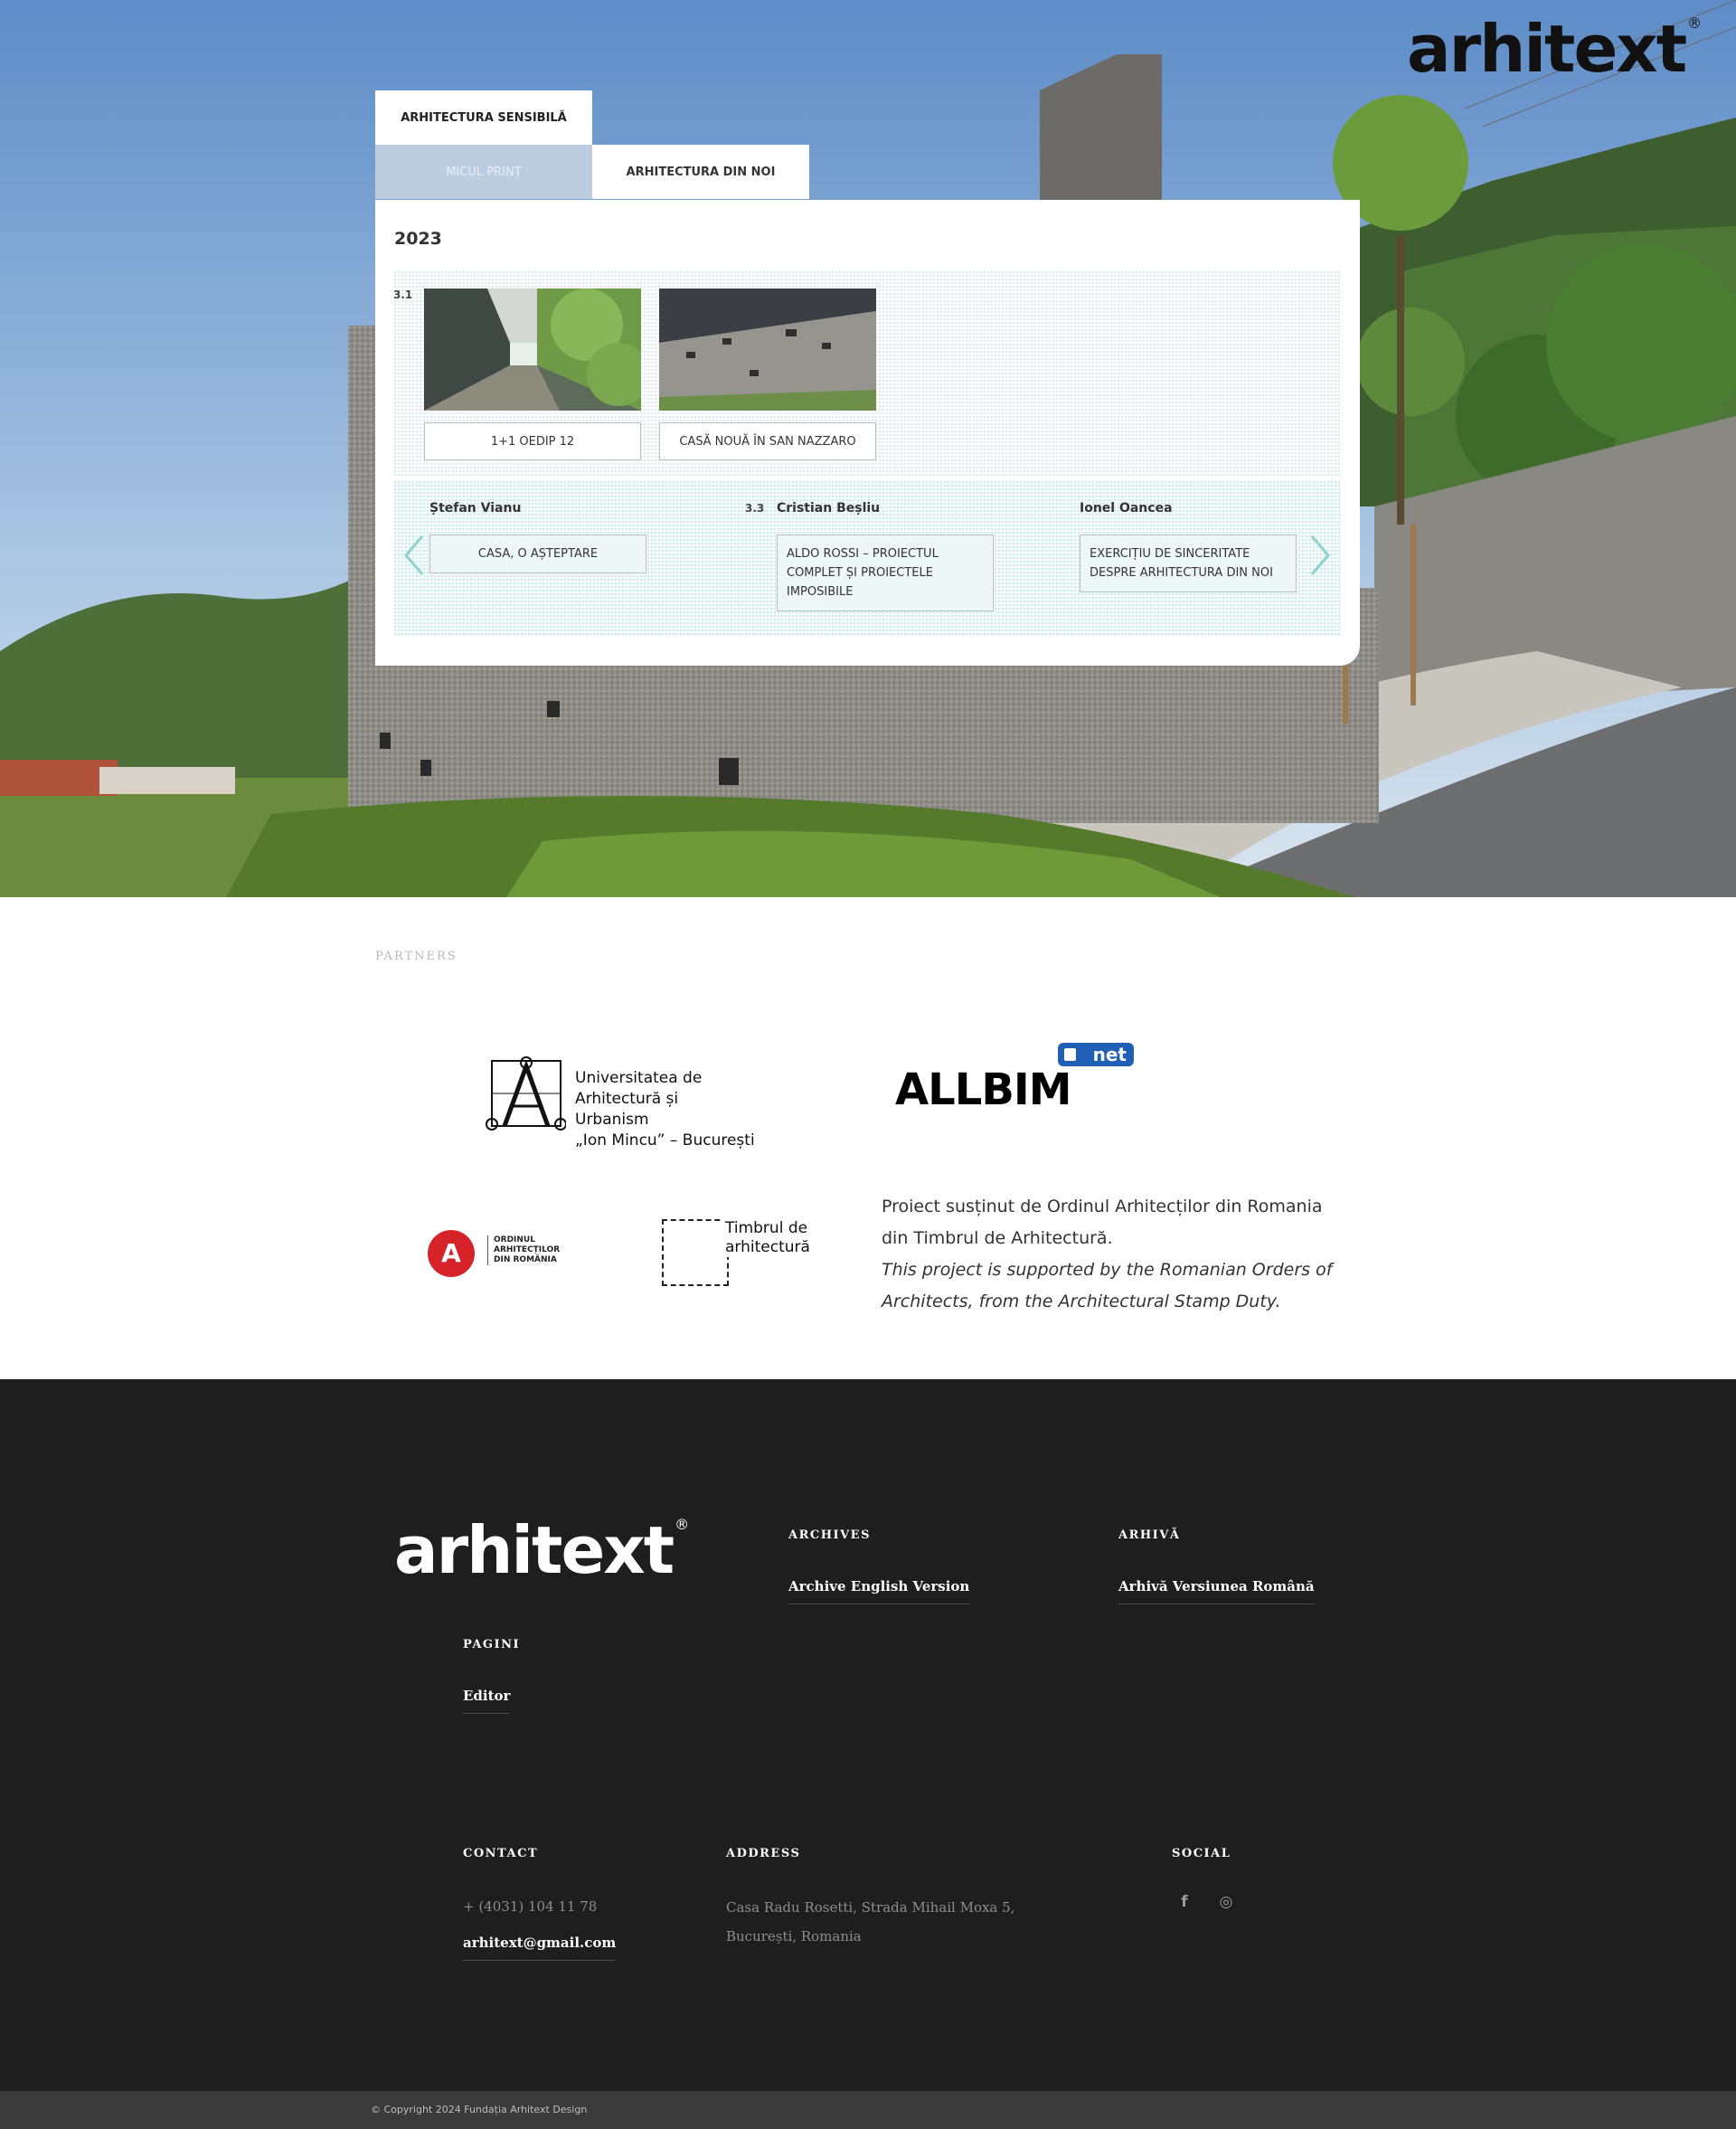  Describe the element at coordinates (879, 1591) in the screenshot. I see `archive-english-link: Archive English Version` at that location.